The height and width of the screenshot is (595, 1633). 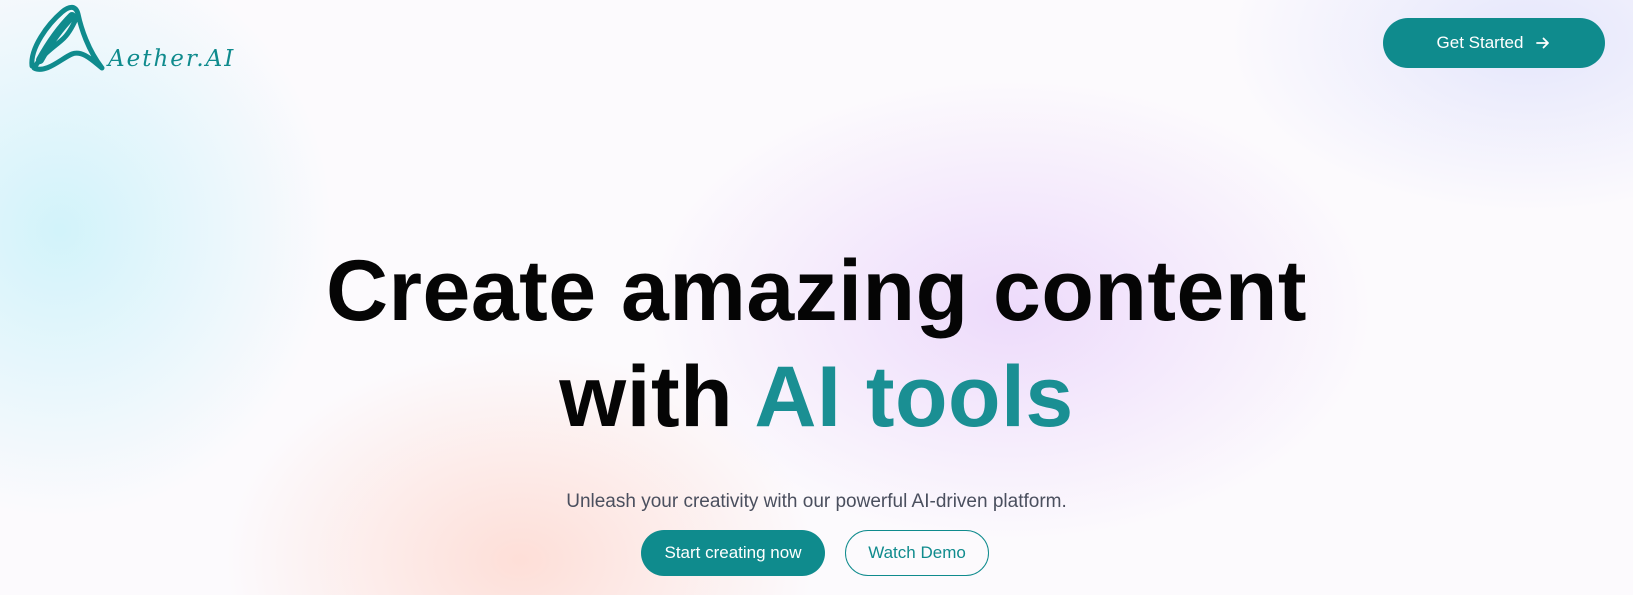 I want to click on swirl-a-logo-icon, so click(x=67, y=38).